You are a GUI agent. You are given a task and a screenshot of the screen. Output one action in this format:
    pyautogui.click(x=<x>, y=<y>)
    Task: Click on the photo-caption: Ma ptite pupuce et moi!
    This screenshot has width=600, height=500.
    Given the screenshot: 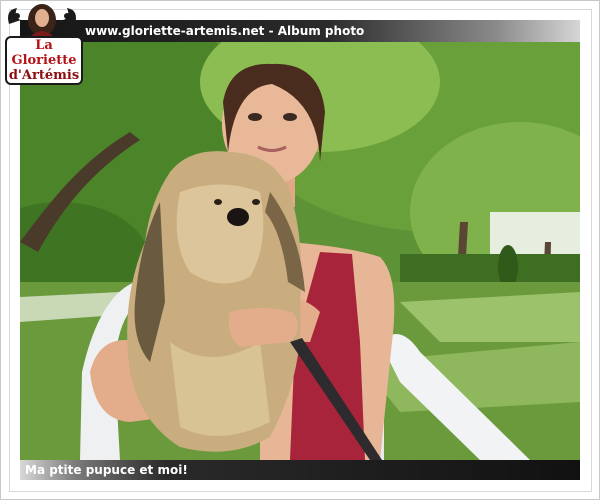 What is the action you would take?
    pyautogui.click(x=106, y=470)
    